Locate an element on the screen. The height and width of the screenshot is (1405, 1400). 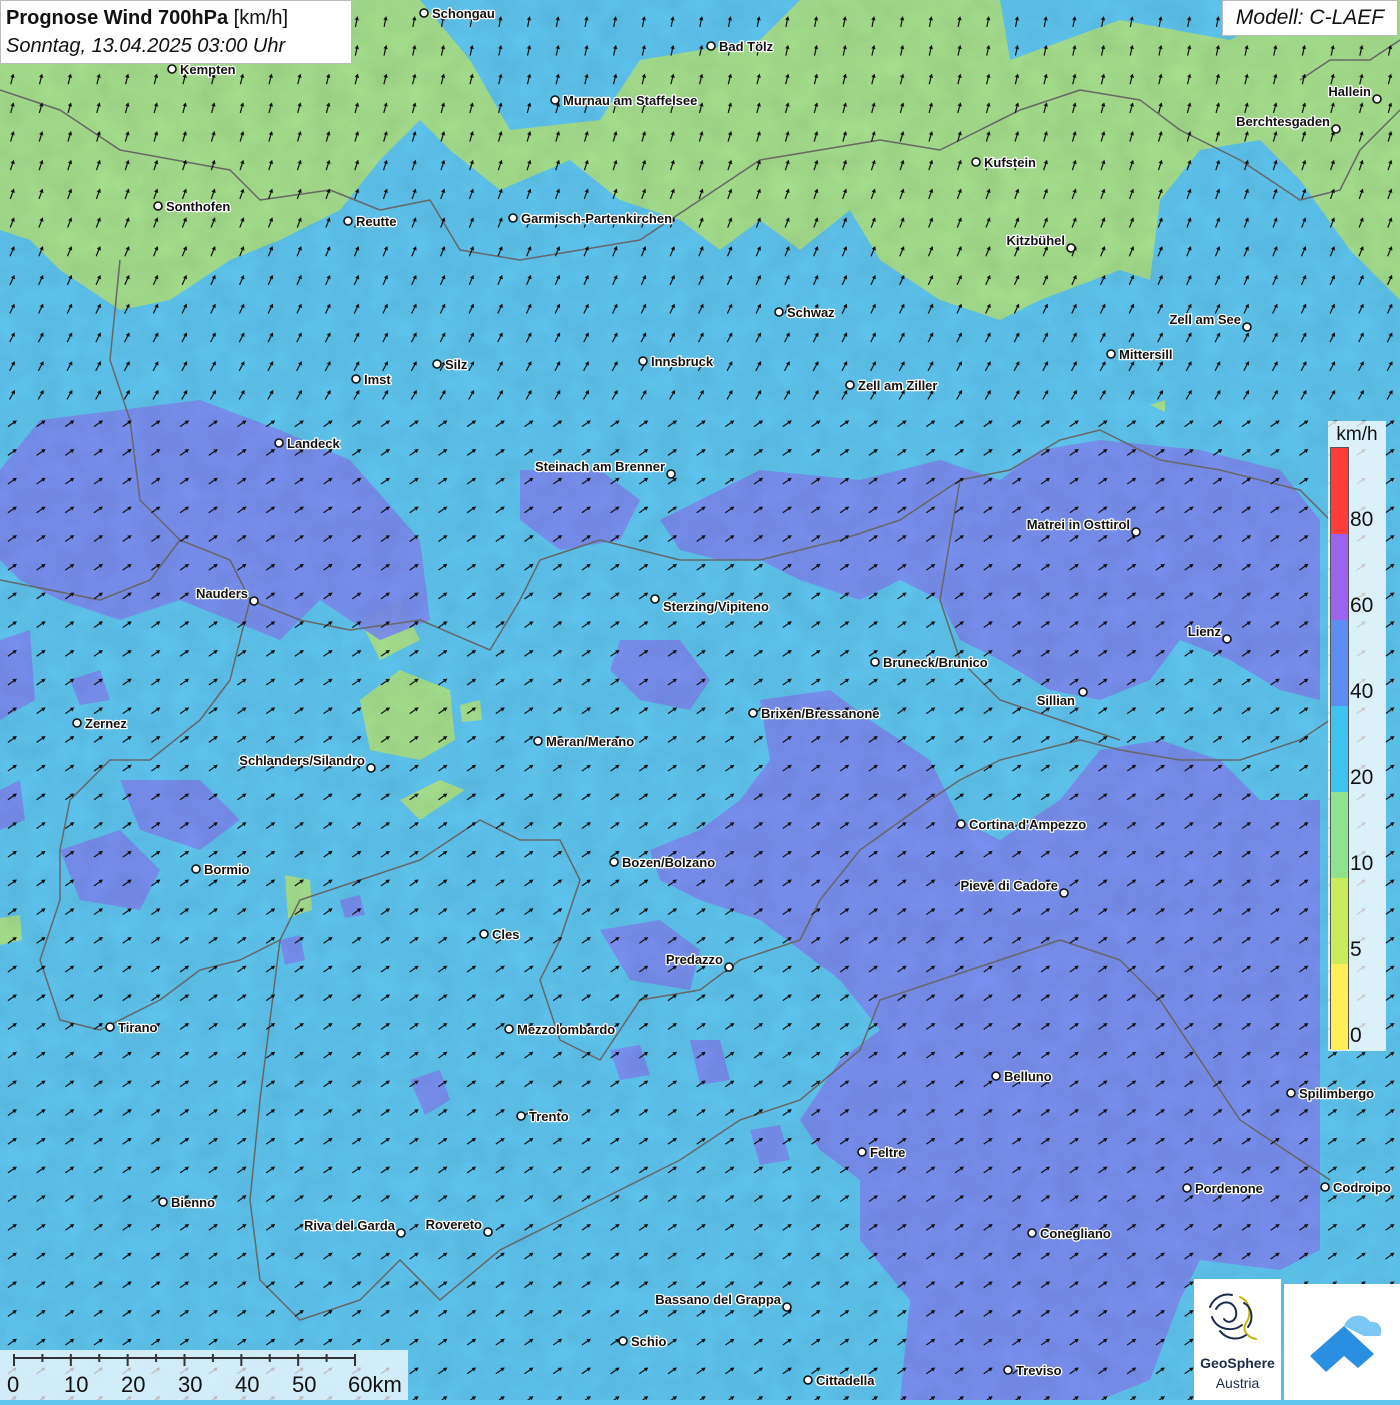
city-label: Bruneck/Brunico is located at coordinates (935, 662).